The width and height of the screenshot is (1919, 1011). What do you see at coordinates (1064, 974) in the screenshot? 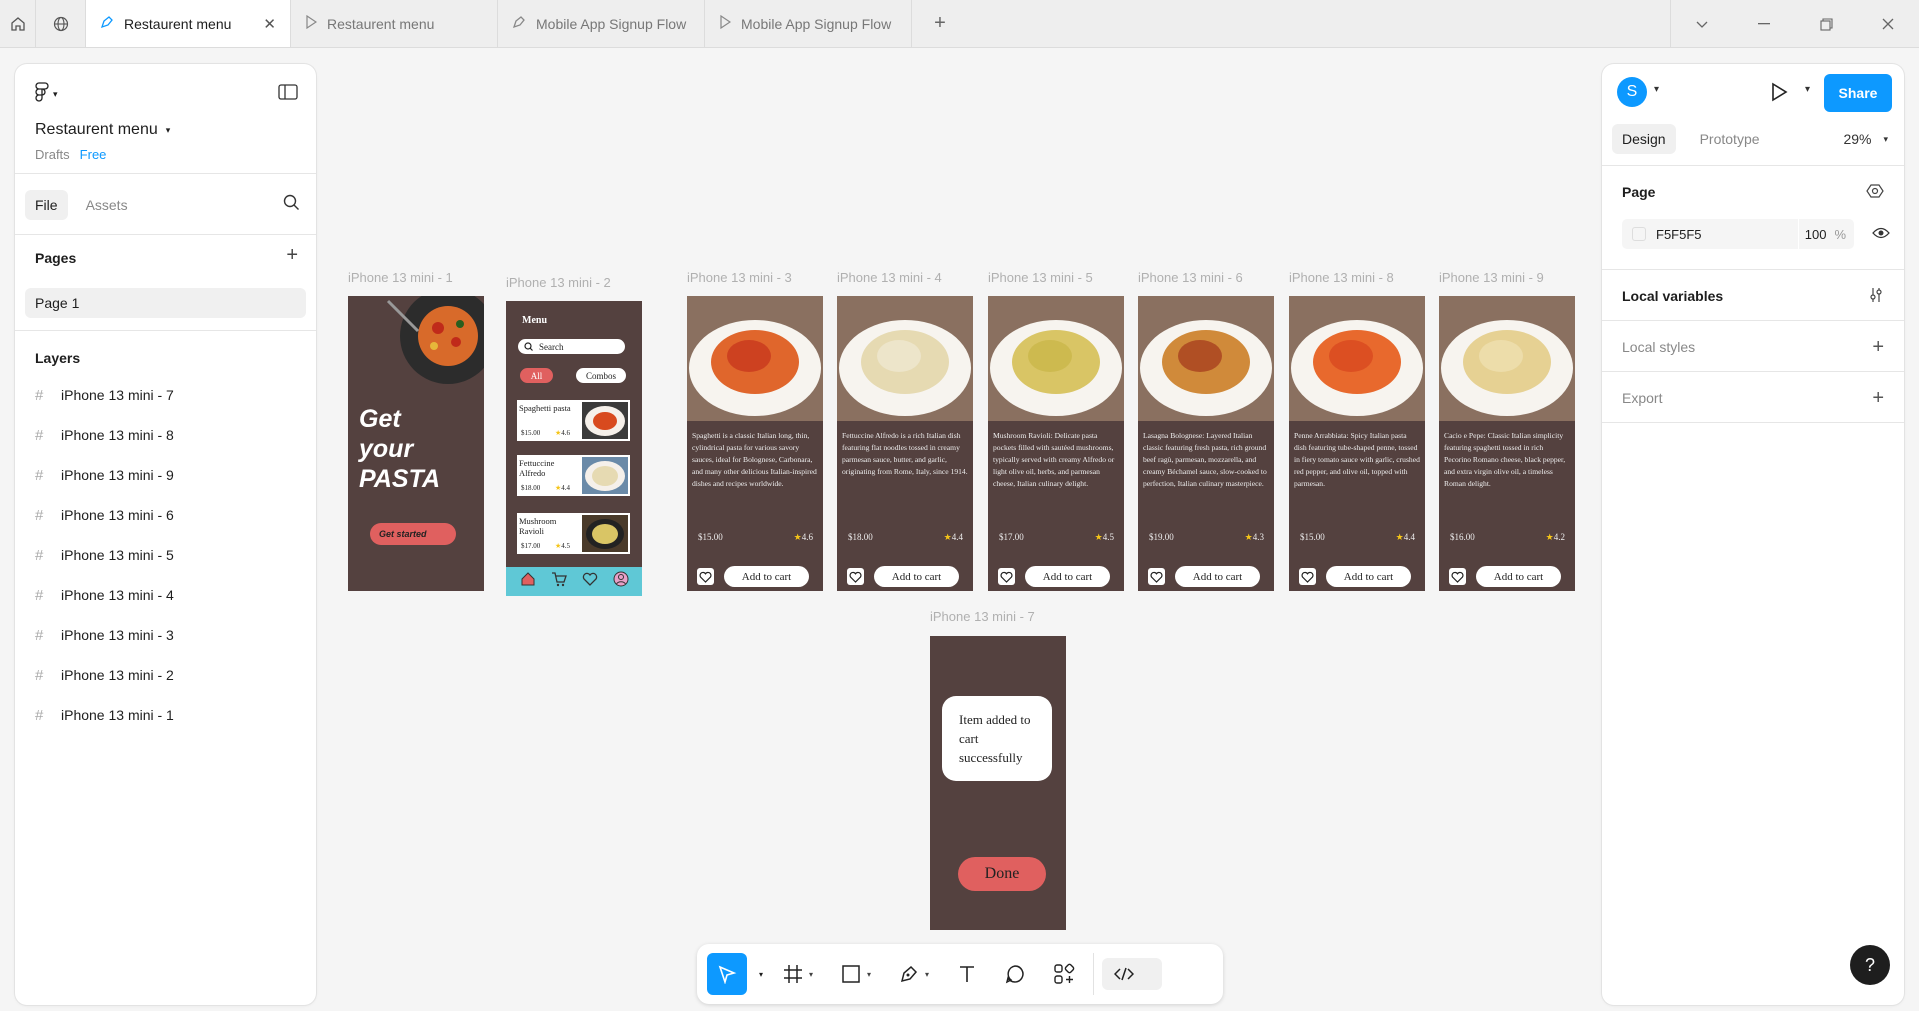
I see `actions-tool` at bounding box center [1064, 974].